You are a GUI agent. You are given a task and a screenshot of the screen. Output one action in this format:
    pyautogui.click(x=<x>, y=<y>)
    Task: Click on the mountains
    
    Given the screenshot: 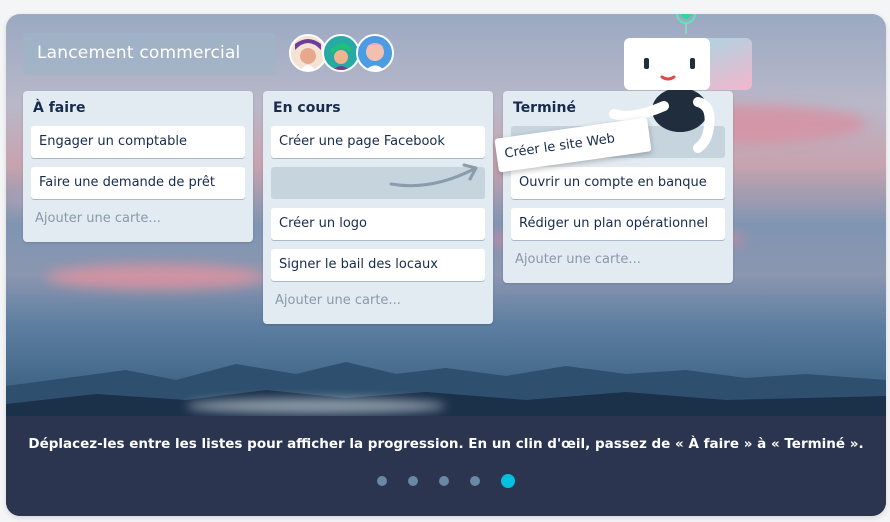 What is the action you would take?
    pyautogui.click(x=446, y=391)
    